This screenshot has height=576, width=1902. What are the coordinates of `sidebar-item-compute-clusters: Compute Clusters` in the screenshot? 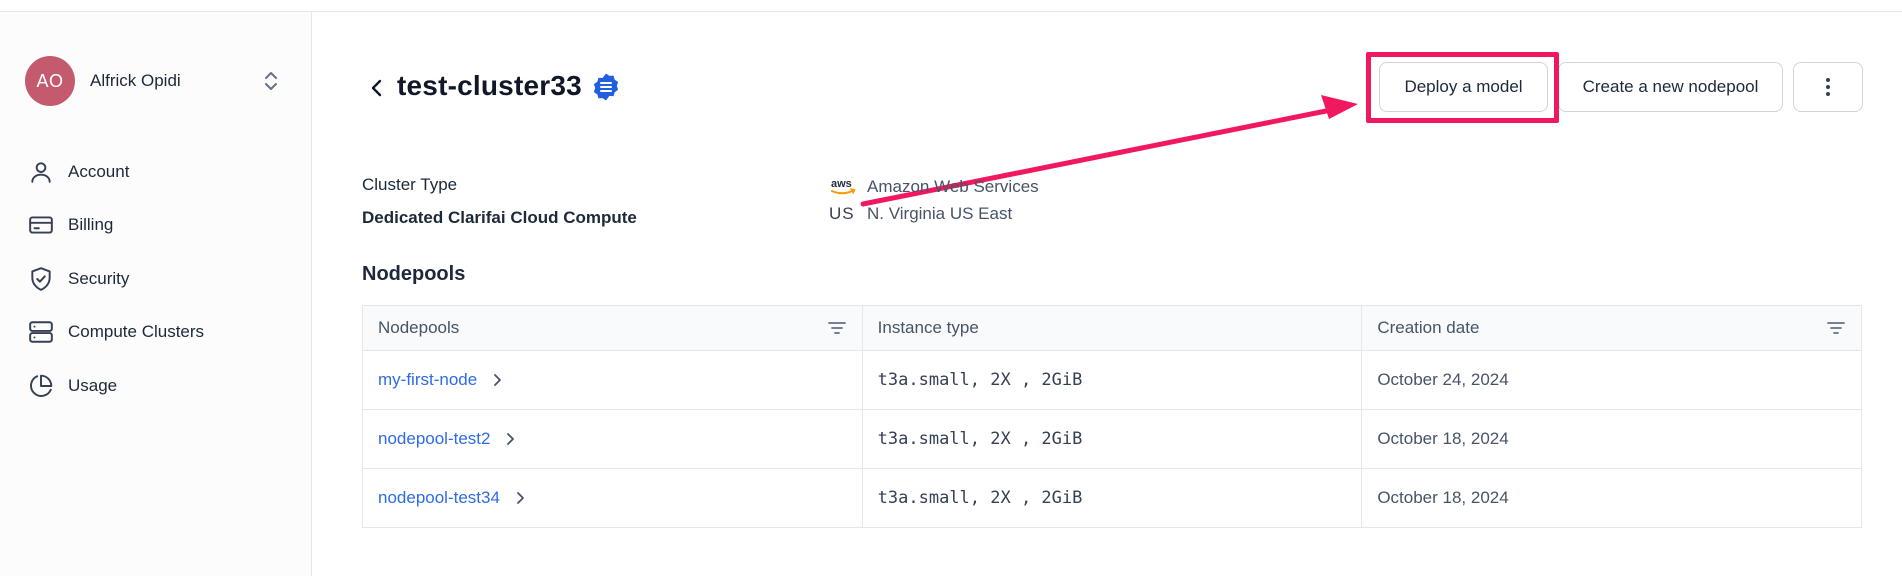 It's located at (116, 332).